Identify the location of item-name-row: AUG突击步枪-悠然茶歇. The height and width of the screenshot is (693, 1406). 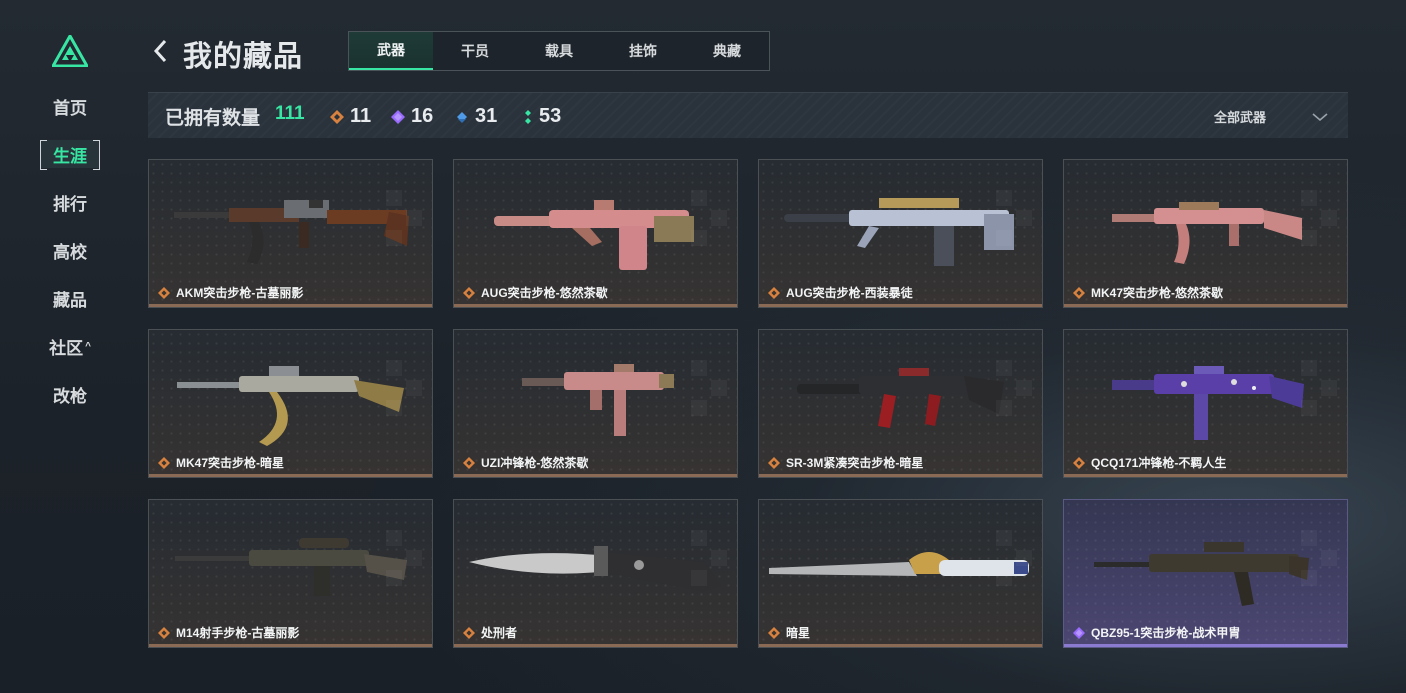
(535, 292).